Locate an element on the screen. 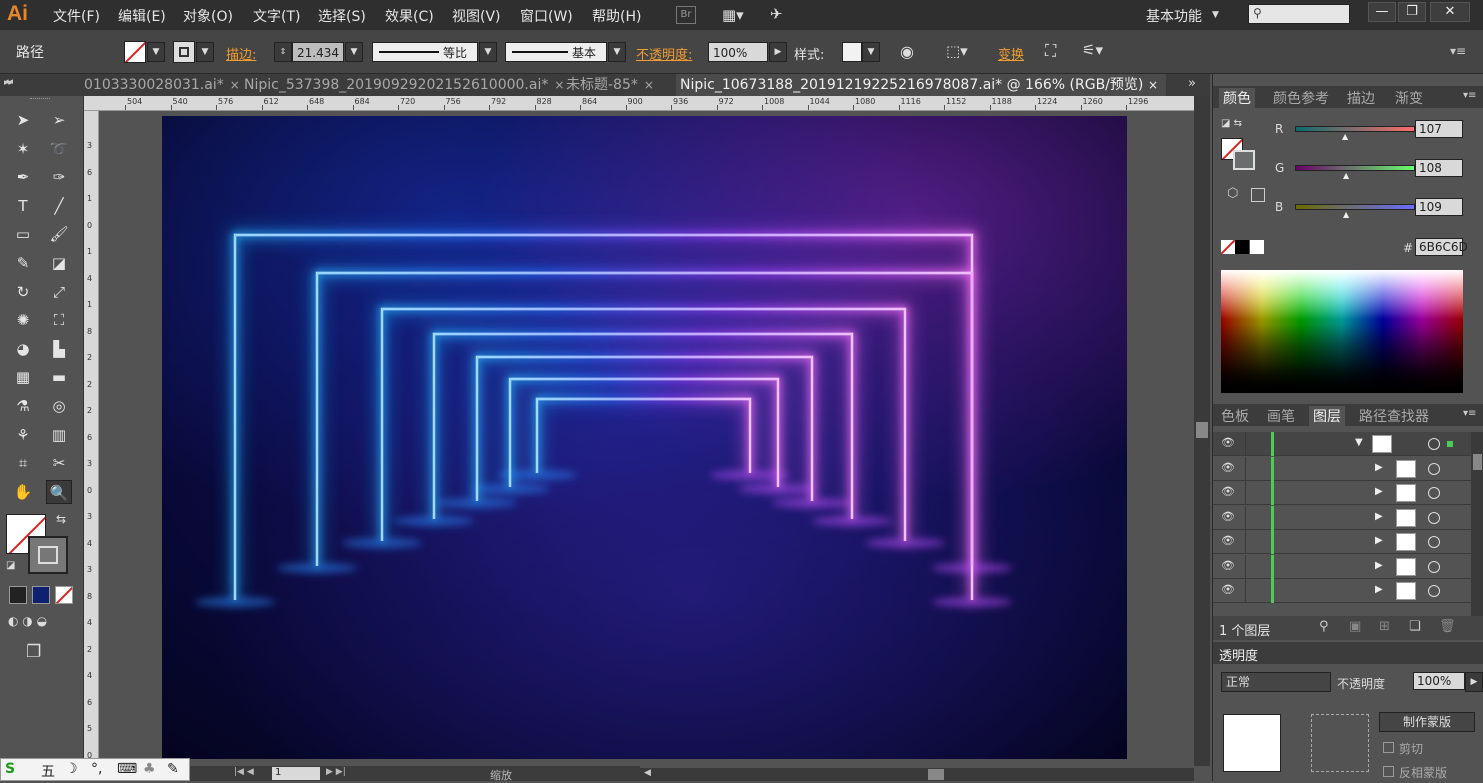 The width and height of the screenshot is (1483, 783). isolate-icon: ⛶ is located at coordinates (1050, 51).